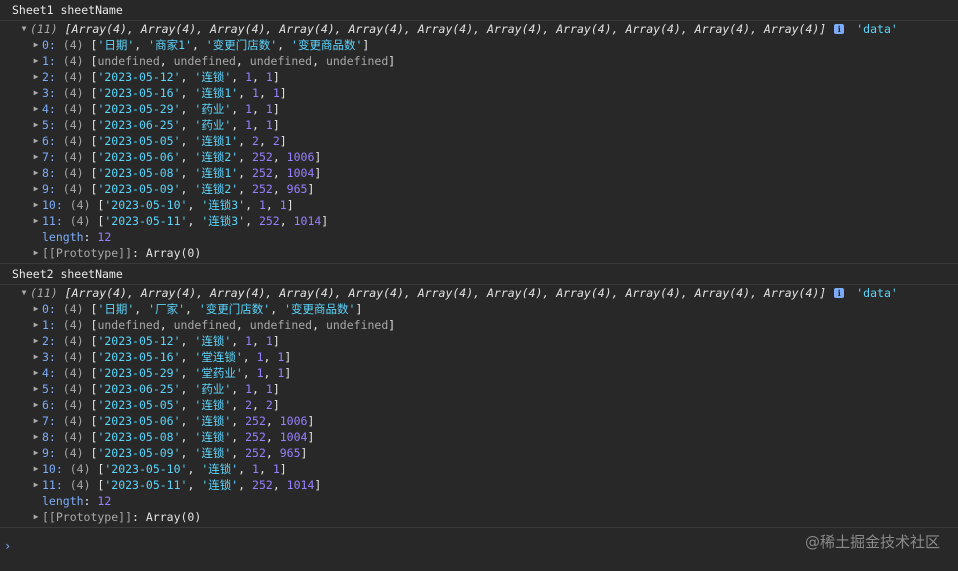  I want to click on row-value: '2023-05-12', so click(139, 77).